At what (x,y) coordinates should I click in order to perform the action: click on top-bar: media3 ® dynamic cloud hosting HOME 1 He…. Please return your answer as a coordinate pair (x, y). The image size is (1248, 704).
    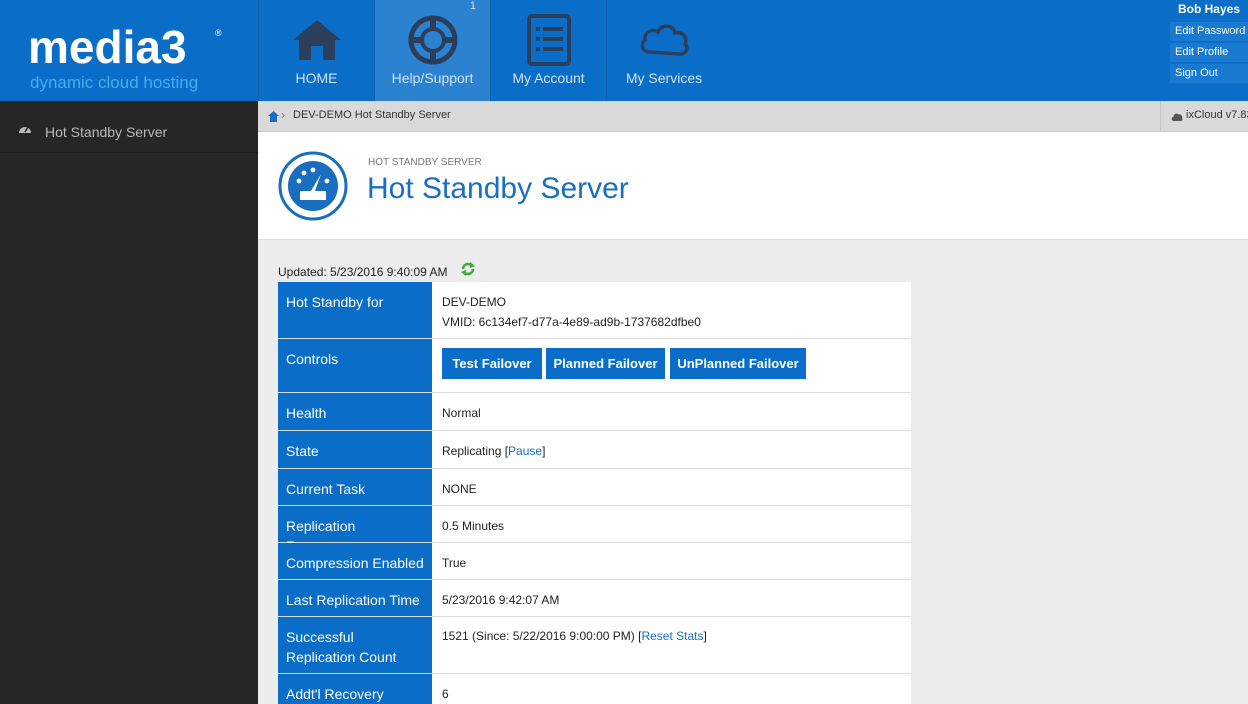
    Looking at the image, I should click on (624, 50).